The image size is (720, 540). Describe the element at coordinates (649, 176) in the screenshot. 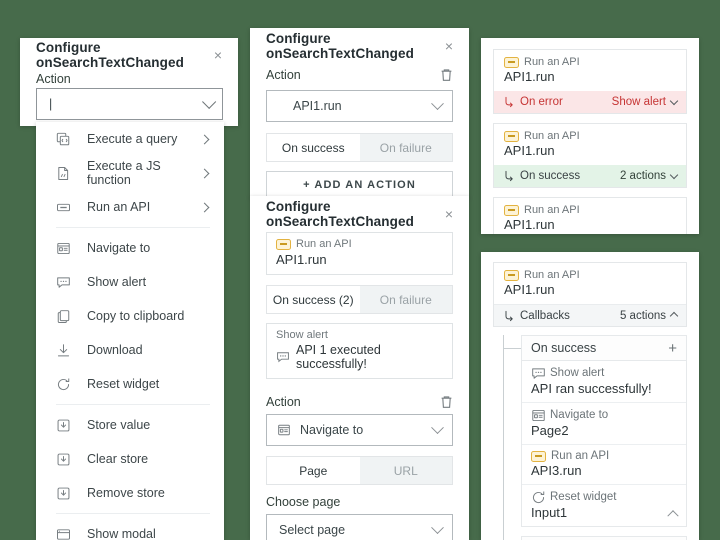

I see `card-status-detail: 2 actions` at that location.